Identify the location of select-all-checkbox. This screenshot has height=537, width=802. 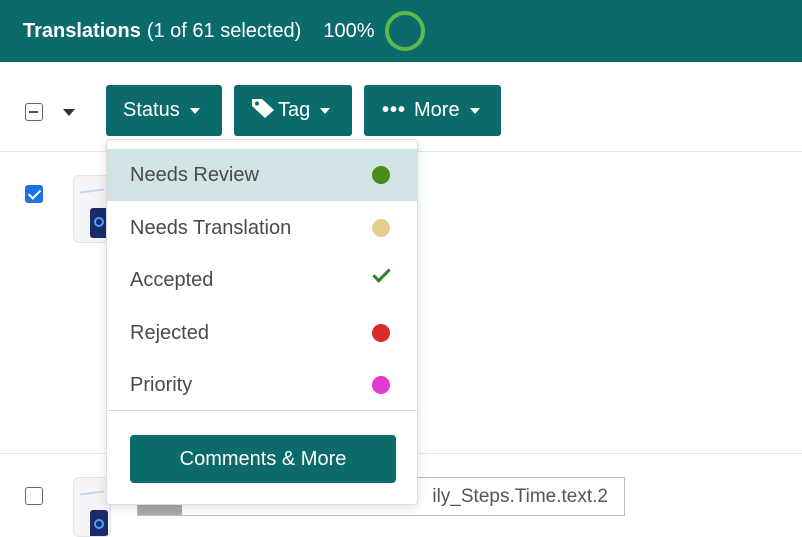
(34, 112).